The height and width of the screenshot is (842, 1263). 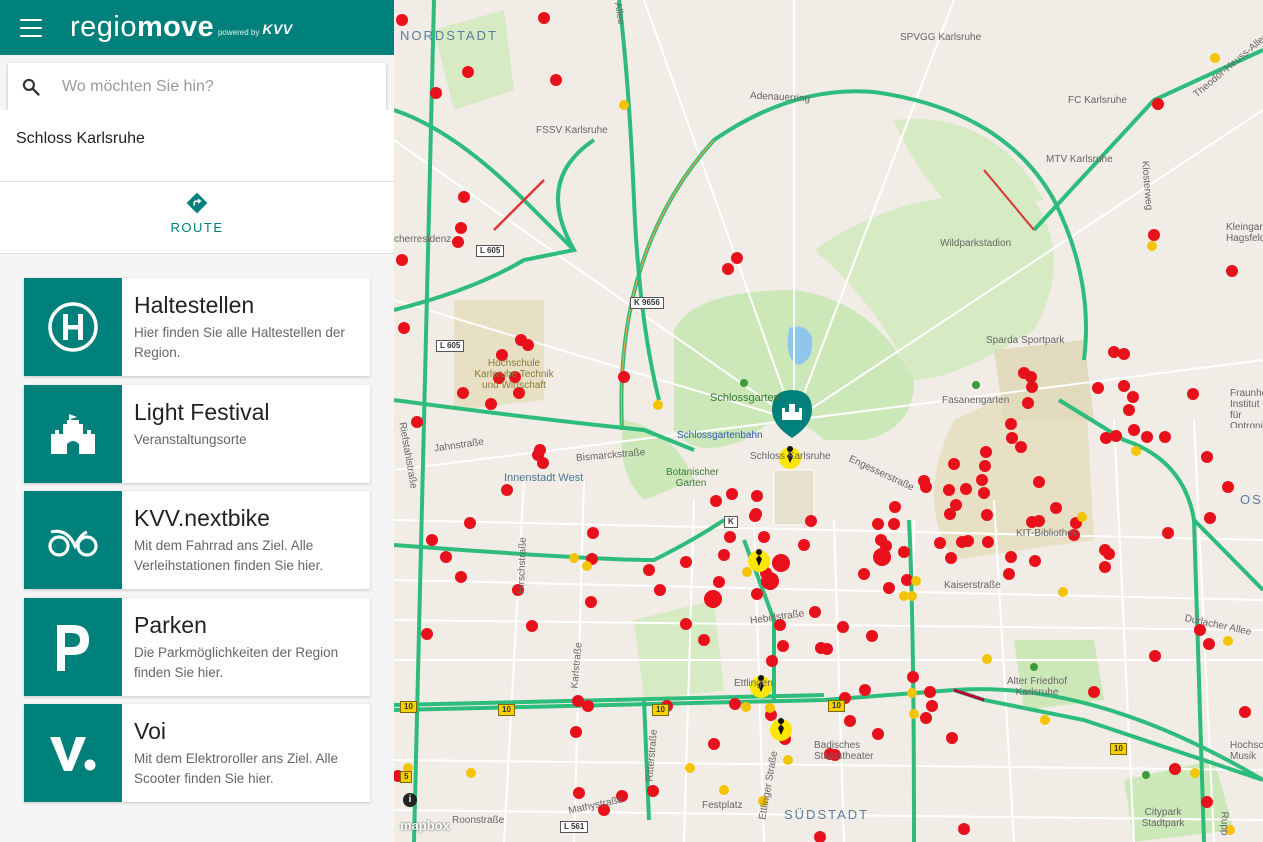 I want to click on directions-icon, so click(x=197, y=203).